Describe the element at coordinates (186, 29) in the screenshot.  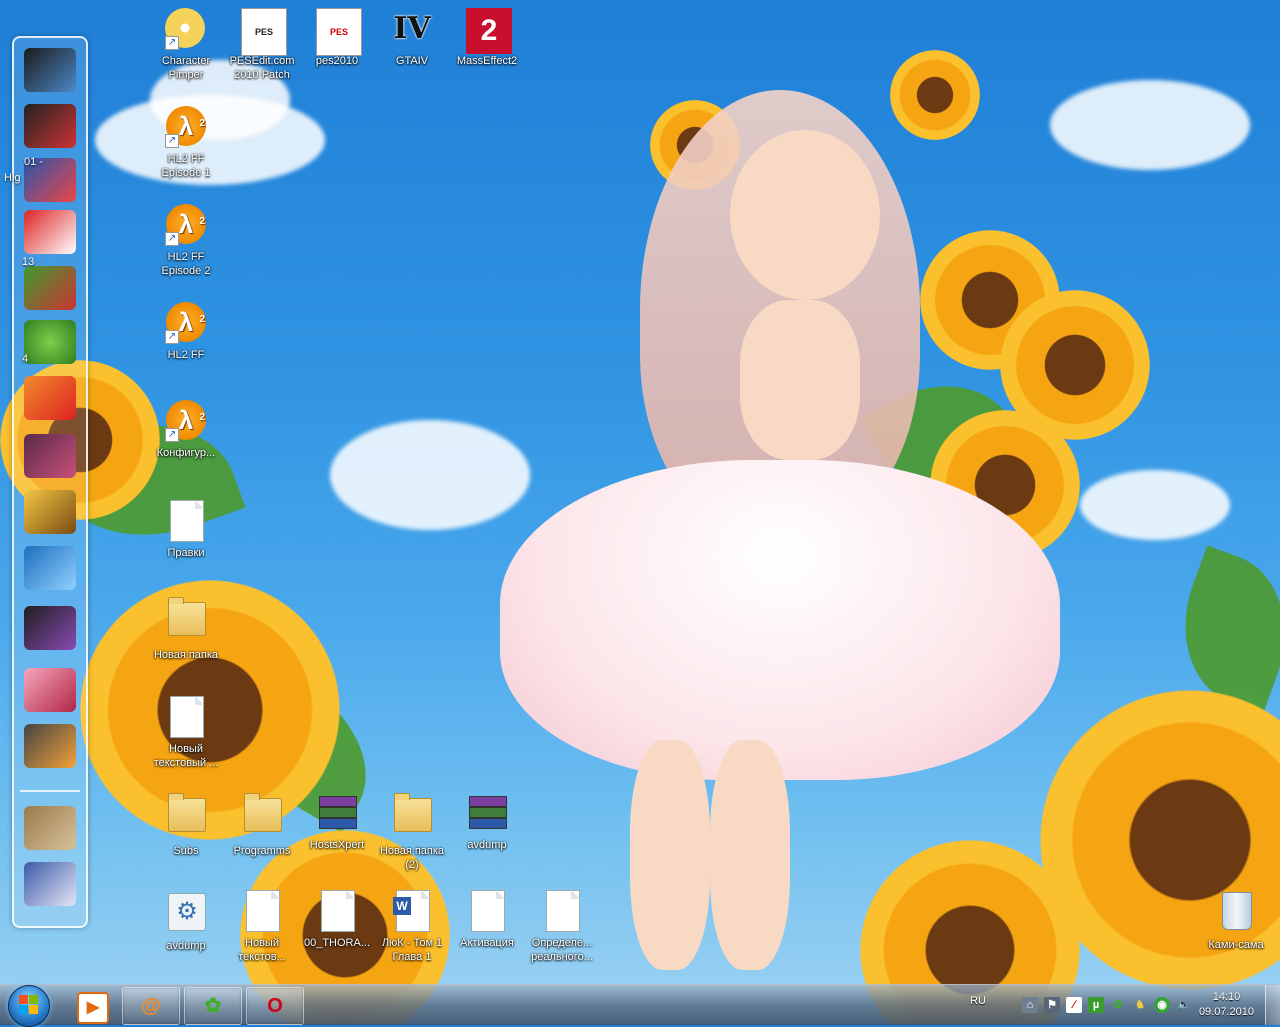
I see `disc-setup-icon` at that location.